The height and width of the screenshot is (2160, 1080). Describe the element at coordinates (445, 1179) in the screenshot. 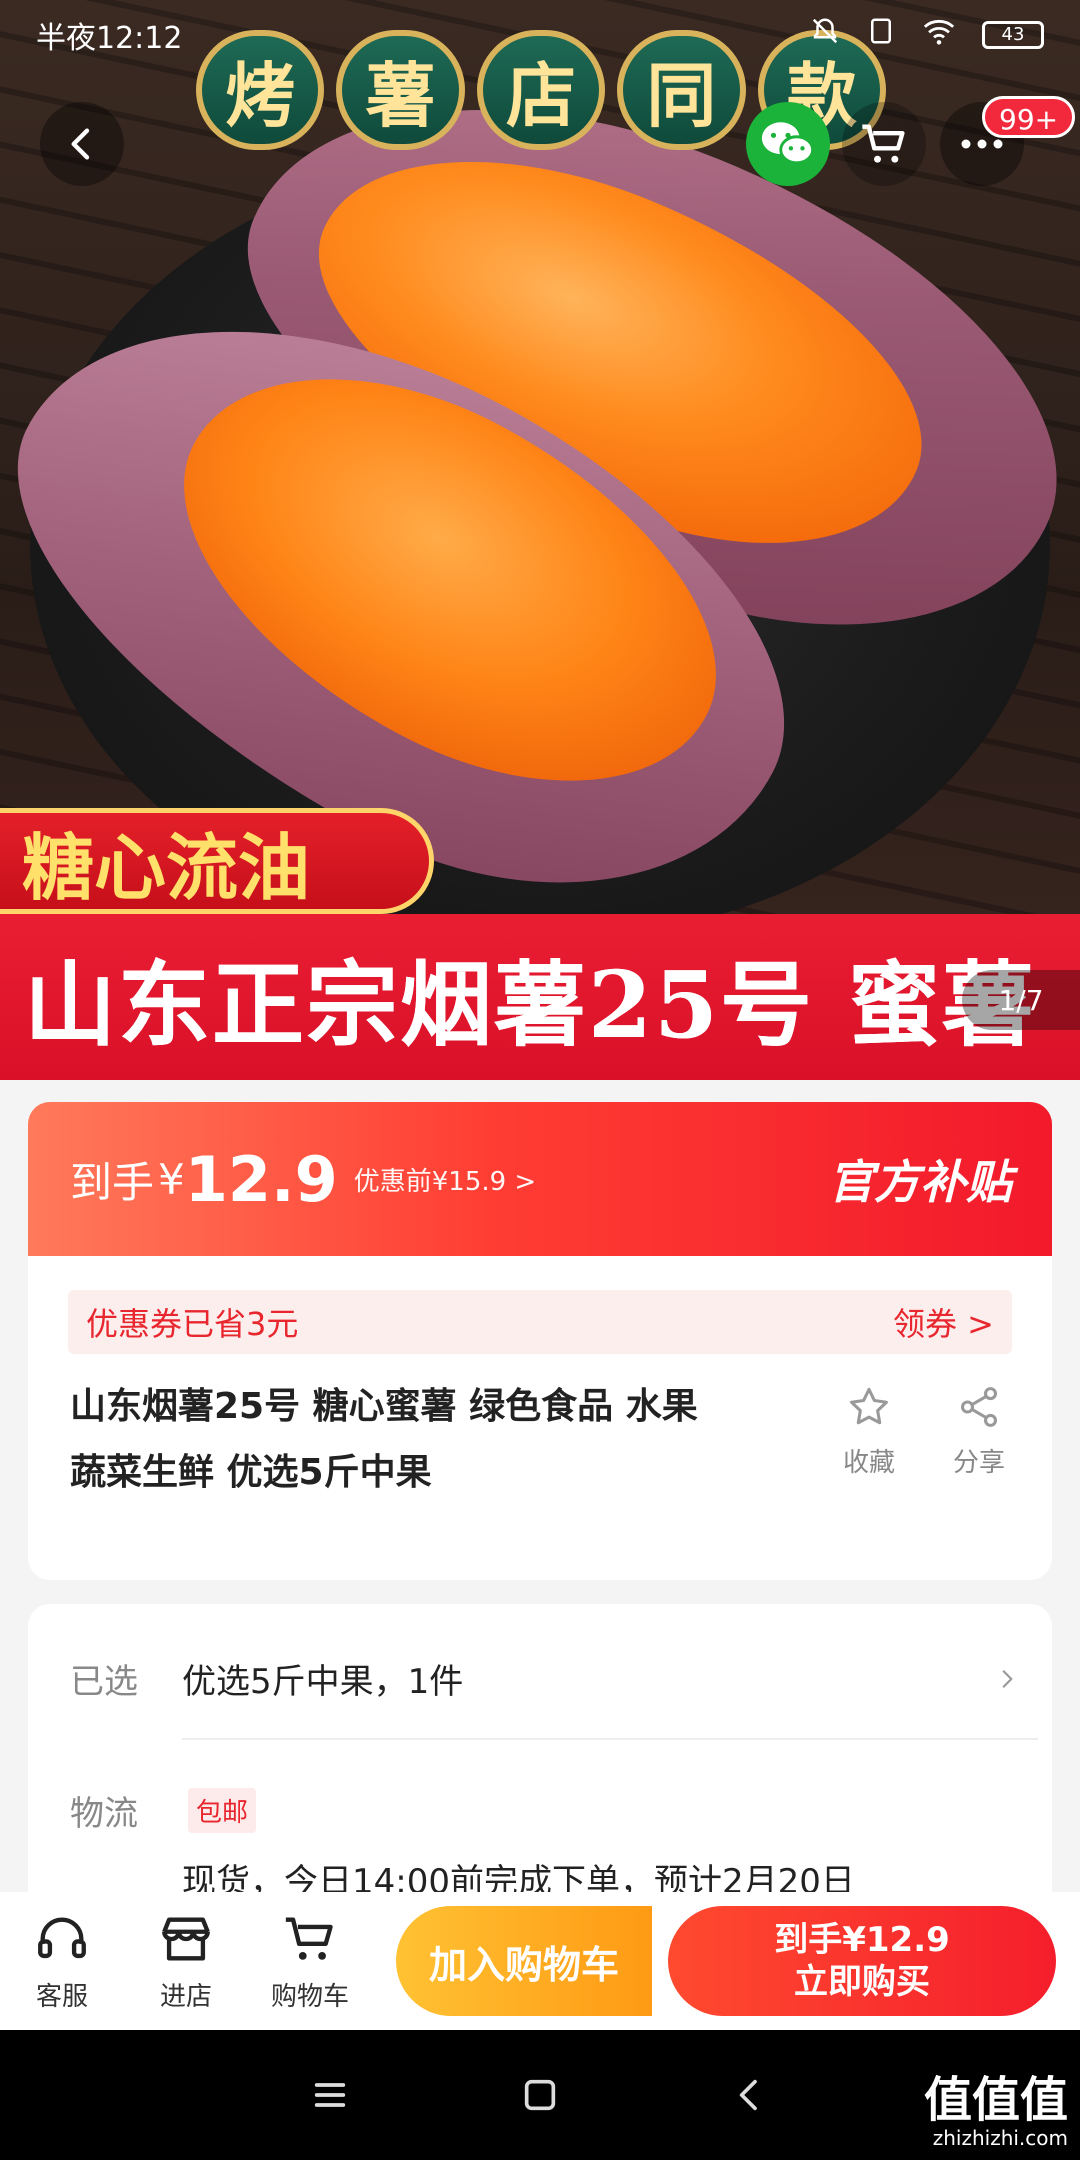

I see `original-price-link: 优惠前¥15.9 >` at that location.